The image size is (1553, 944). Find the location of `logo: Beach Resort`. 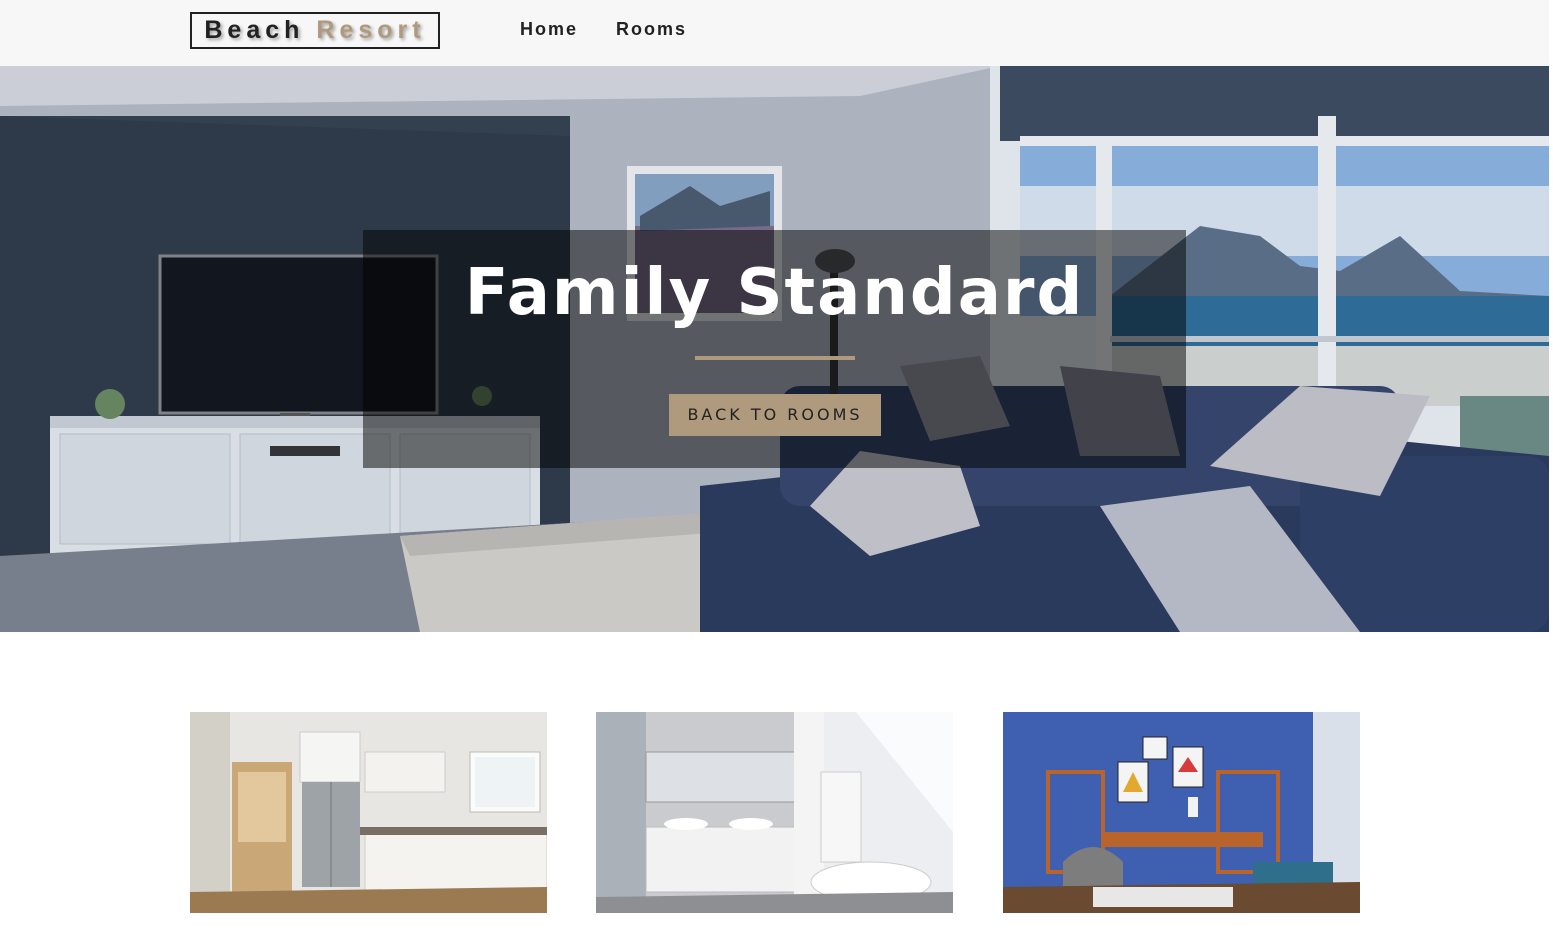

logo: Beach Resort is located at coordinates (315, 30).